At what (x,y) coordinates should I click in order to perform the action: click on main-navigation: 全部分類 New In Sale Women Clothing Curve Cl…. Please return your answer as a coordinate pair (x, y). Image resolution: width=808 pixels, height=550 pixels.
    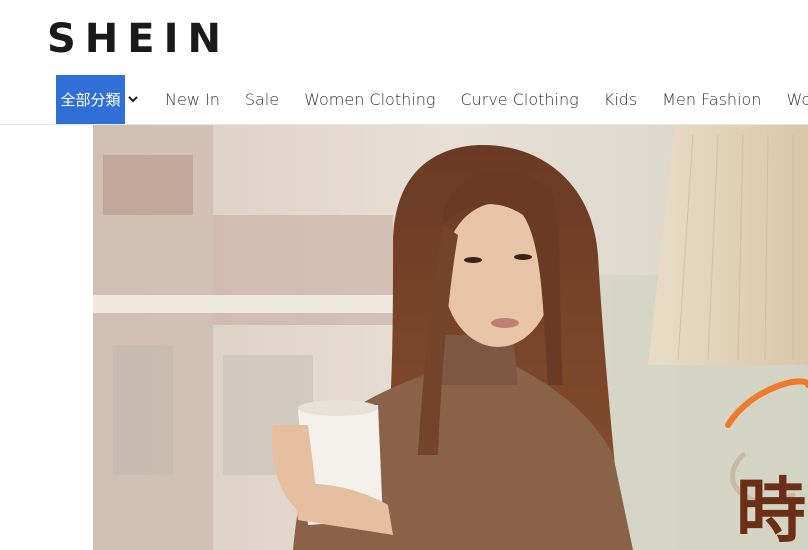
    Looking at the image, I should click on (404, 100).